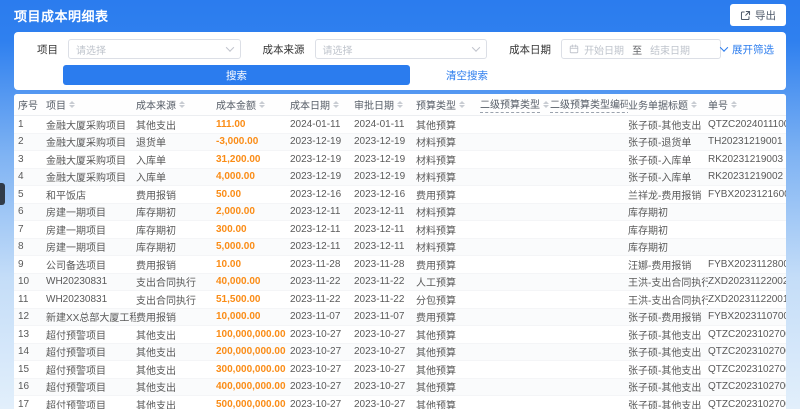  Describe the element at coordinates (401, 49) in the screenshot. I see `source-select: 请选择` at that location.